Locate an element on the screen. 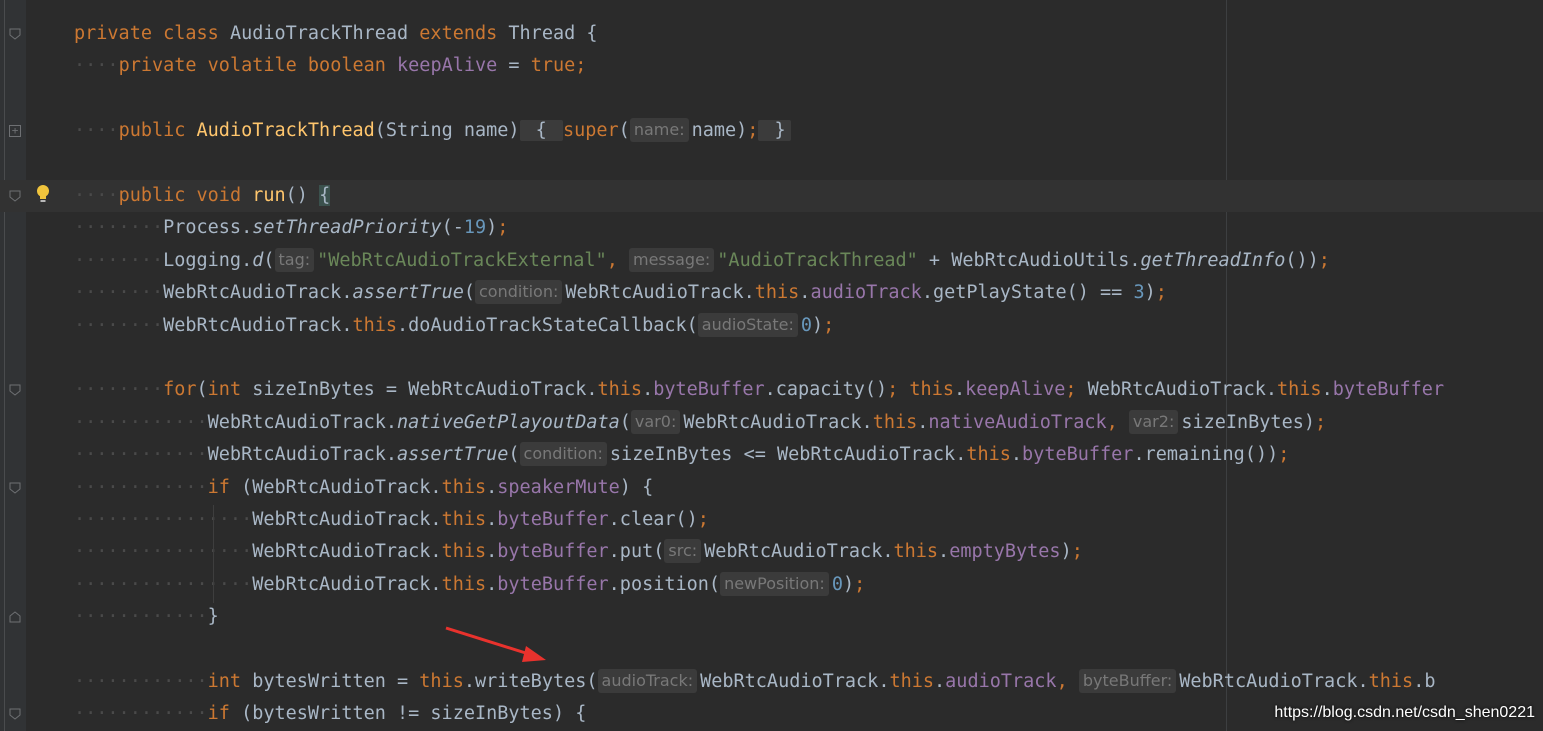 The width and height of the screenshot is (1543, 731). lightbulb-icon is located at coordinates (43, 194).